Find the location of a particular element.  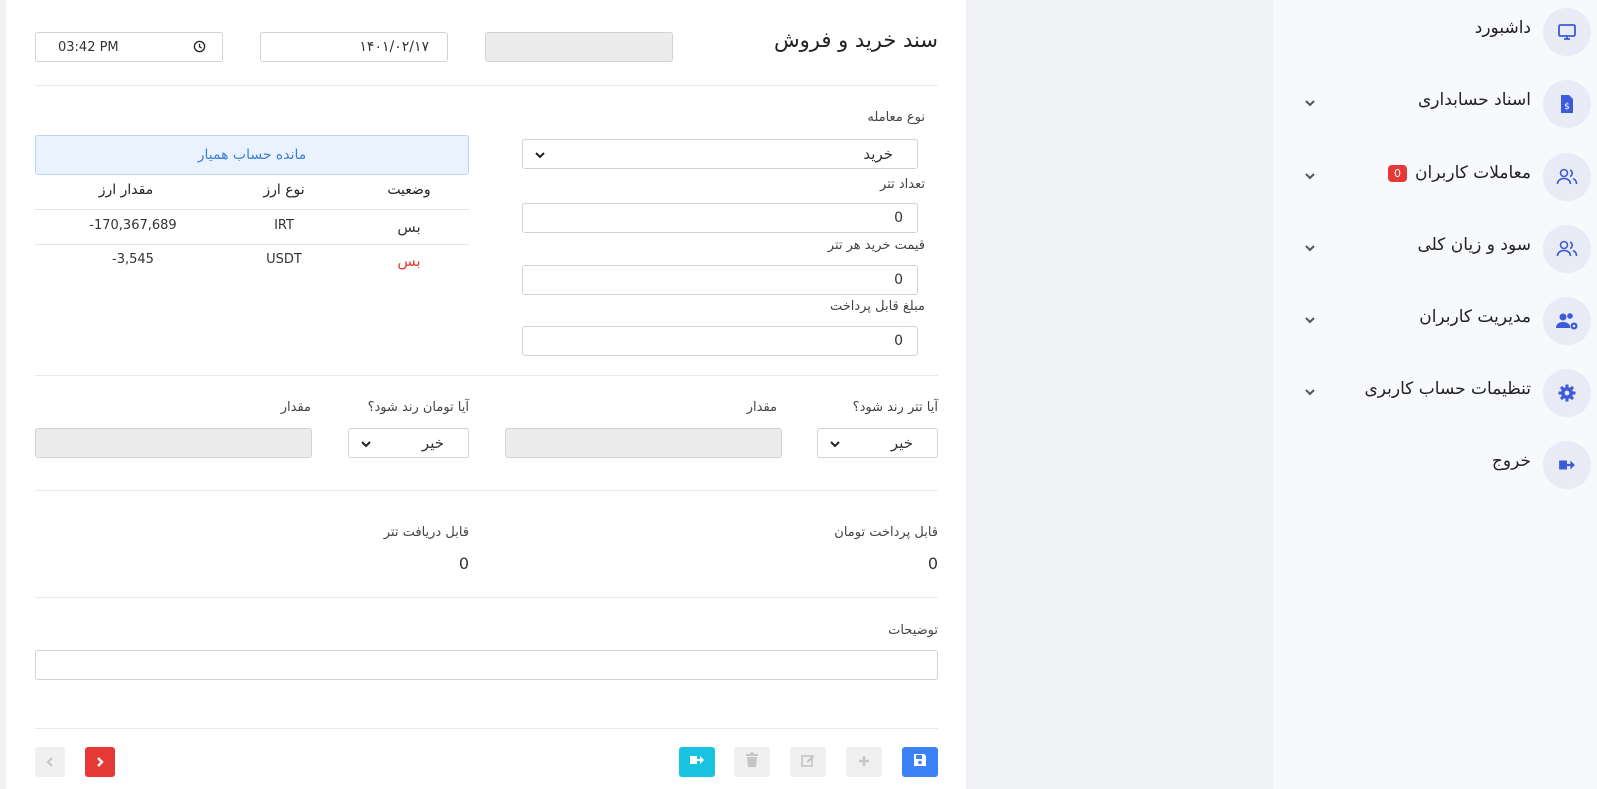

currency-cell: IRT is located at coordinates (284, 225).